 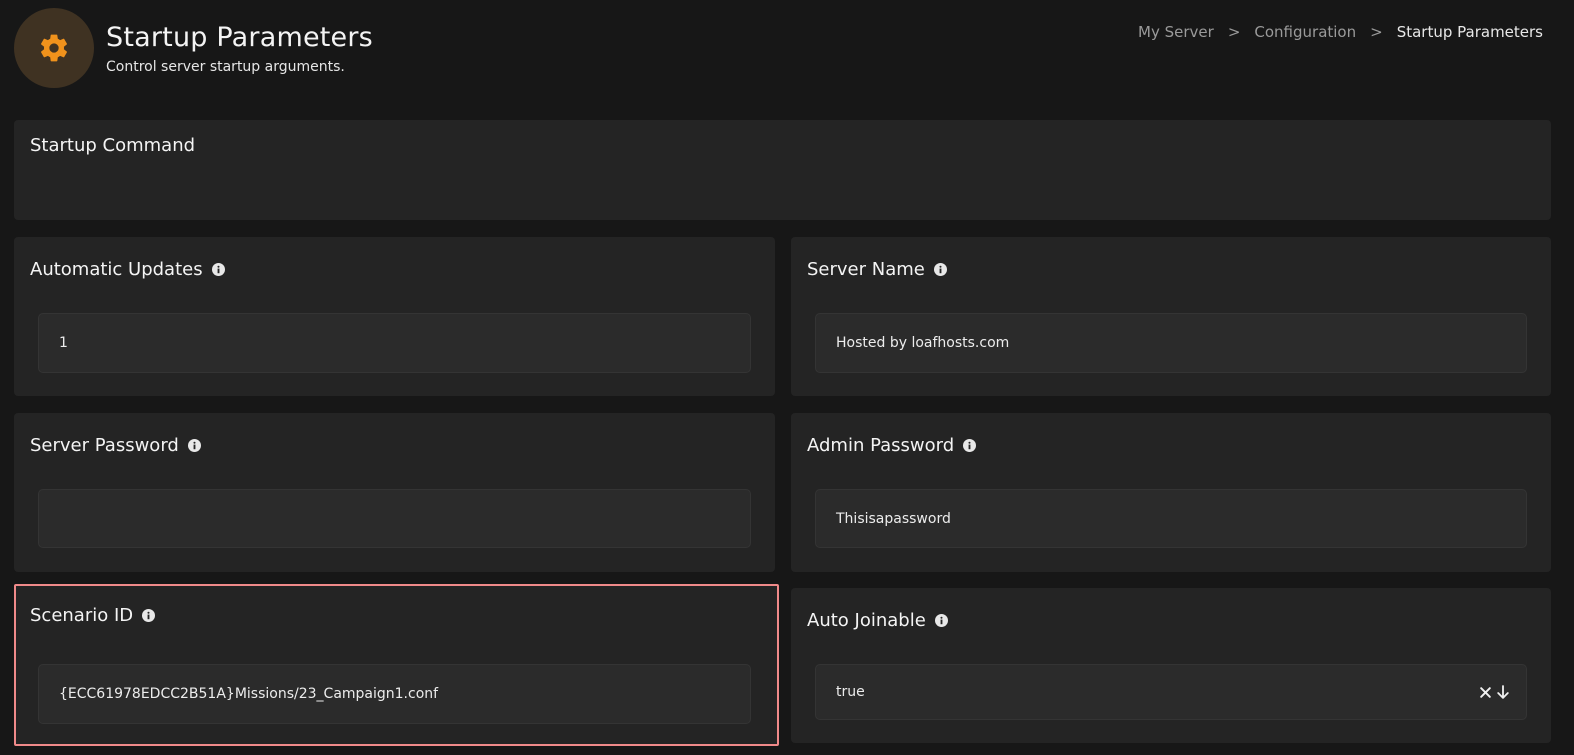 I want to click on auto-joinable-label: Auto Joinable, so click(x=866, y=620).